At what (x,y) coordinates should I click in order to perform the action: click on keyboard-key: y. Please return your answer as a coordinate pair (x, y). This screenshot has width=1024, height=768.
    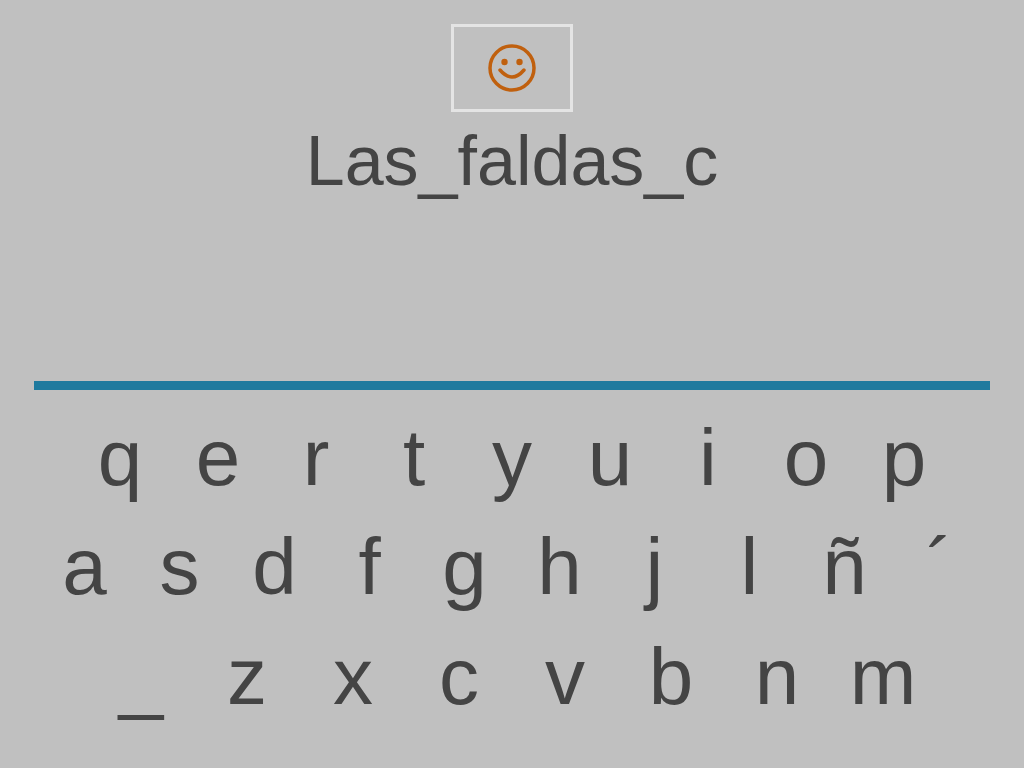
    Looking at the image, I should click on (512, 458).